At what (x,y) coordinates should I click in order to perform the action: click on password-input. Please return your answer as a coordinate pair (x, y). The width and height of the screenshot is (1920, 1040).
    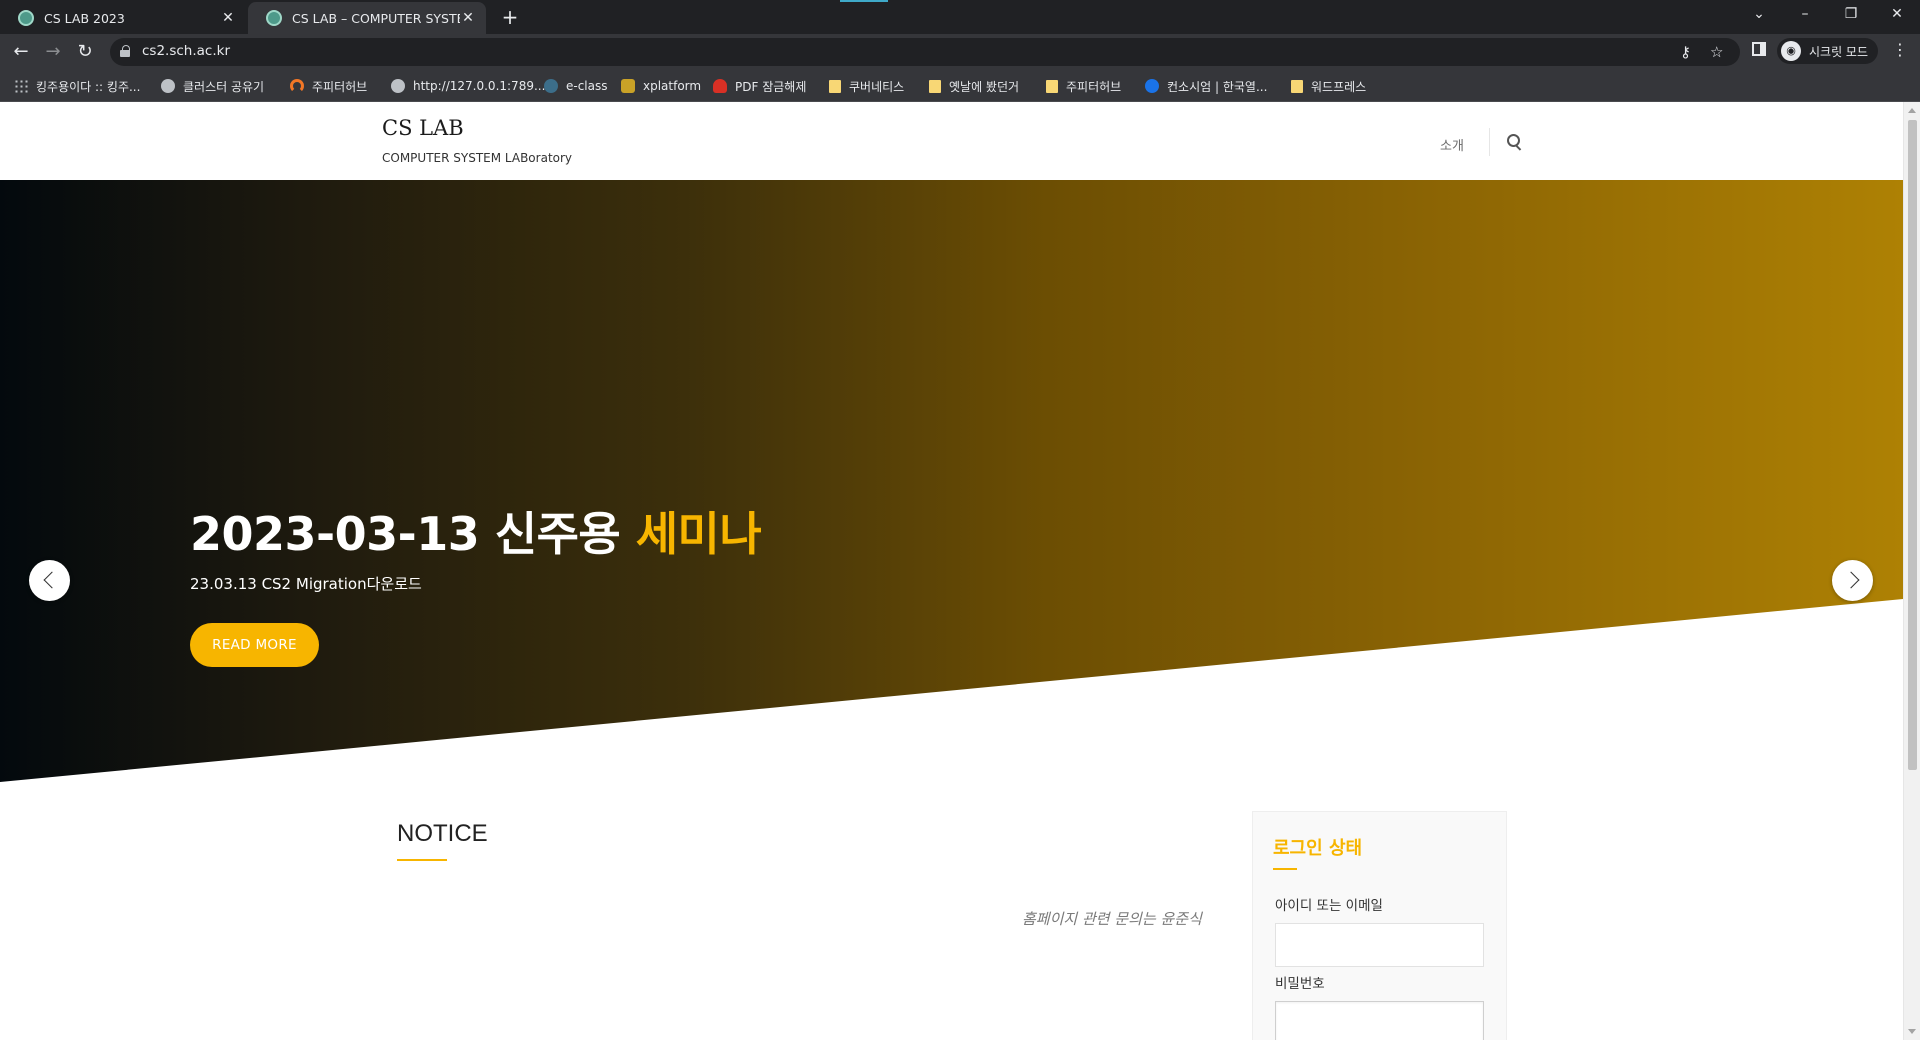
    Looking at the image, I should click on (1379, 1020).